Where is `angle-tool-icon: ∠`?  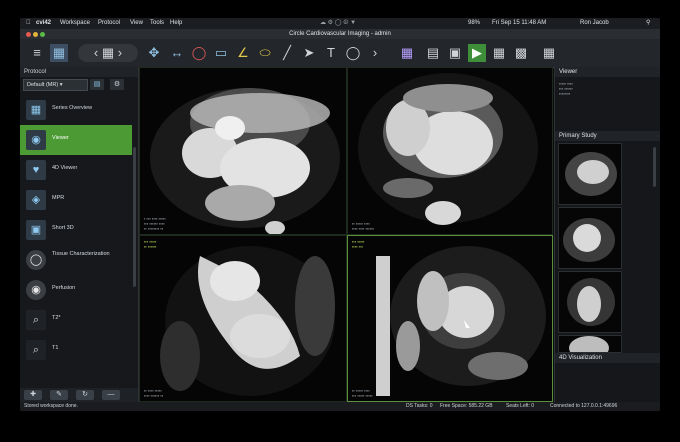 angle-tool-icon: ∠ is located at coordinates (243, 53).